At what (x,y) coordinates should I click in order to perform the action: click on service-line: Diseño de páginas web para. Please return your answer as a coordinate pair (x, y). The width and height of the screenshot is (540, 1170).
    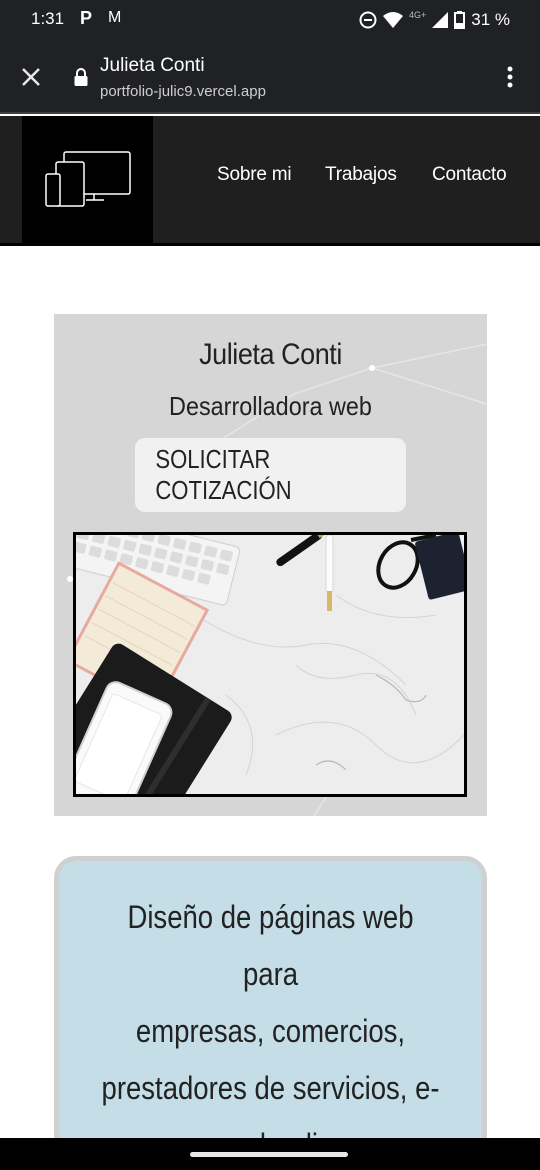
    Looking at the image, I should click on (270, 945).